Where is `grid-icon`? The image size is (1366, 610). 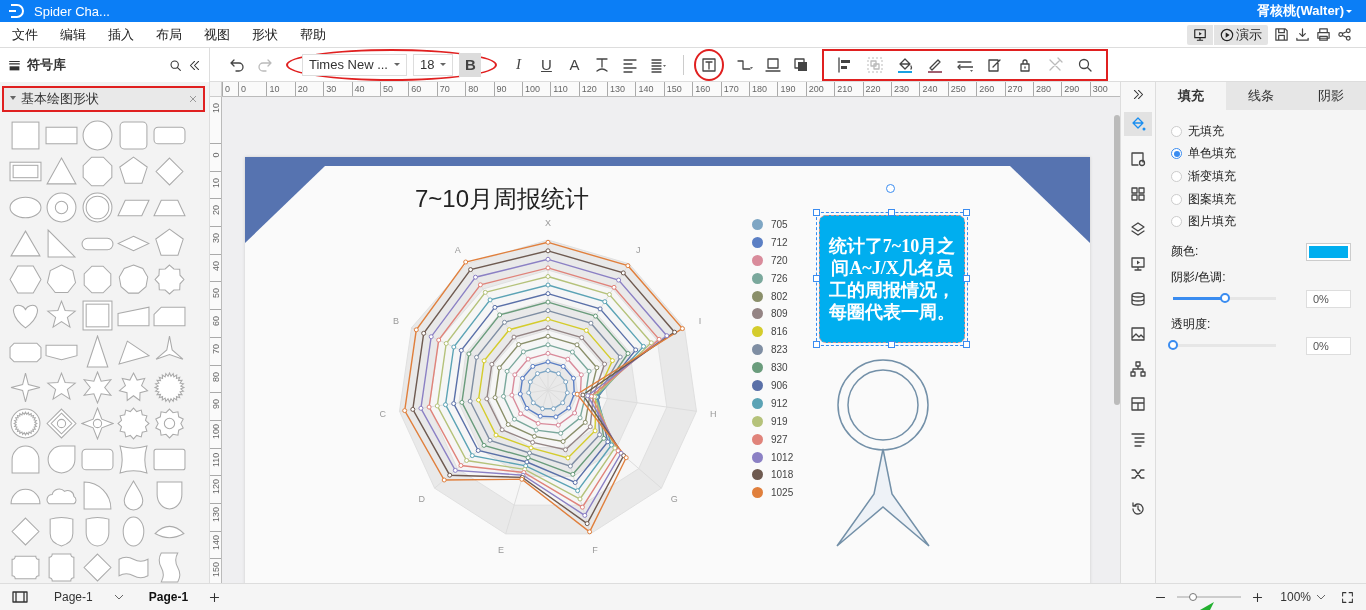 grid-icon is located at coordinates (1138, 194).